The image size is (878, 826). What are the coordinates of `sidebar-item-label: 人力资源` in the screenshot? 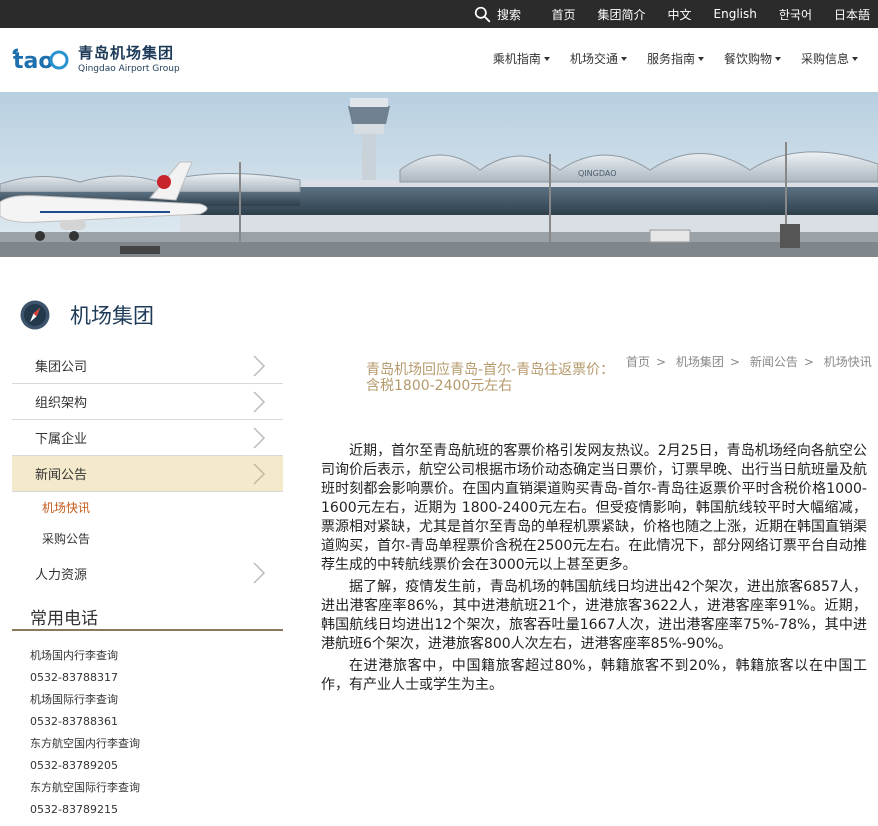 It's located at (61, 575).